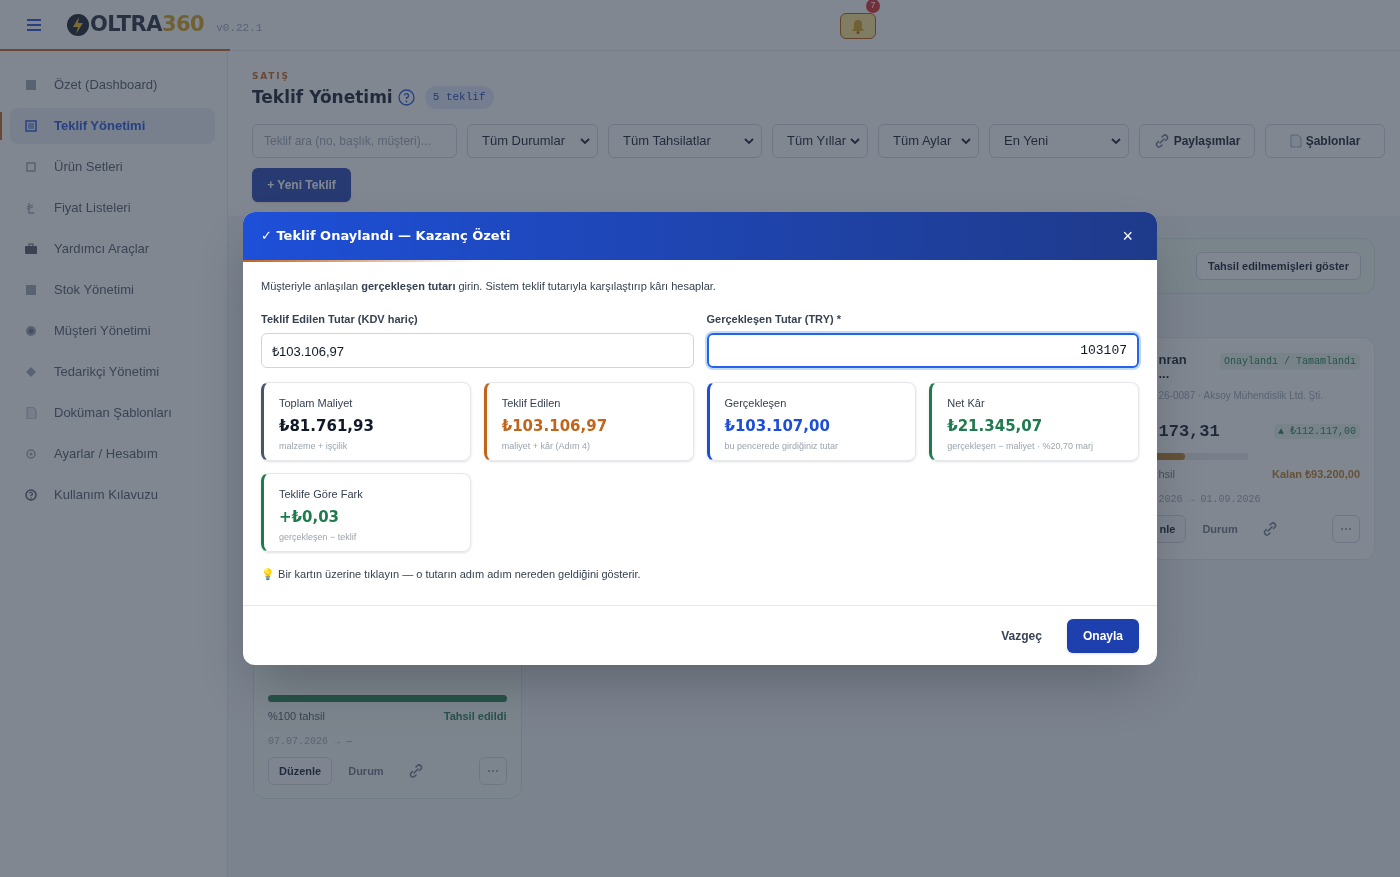  Describe the element at coordinates (31, 249) in the screenshot. I see `briefcase-icon` at that location.